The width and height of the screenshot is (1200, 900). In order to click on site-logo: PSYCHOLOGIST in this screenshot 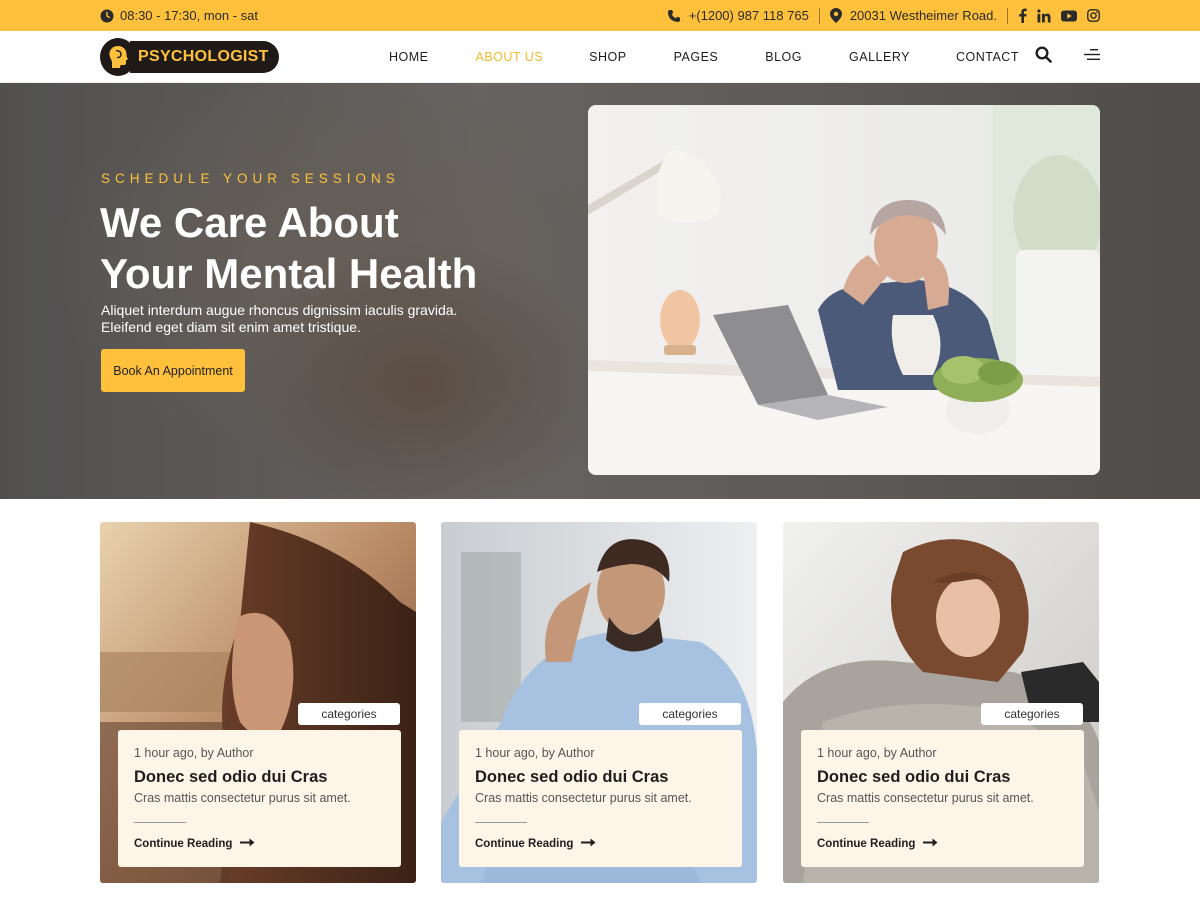, I will do `click(189, 57)`.